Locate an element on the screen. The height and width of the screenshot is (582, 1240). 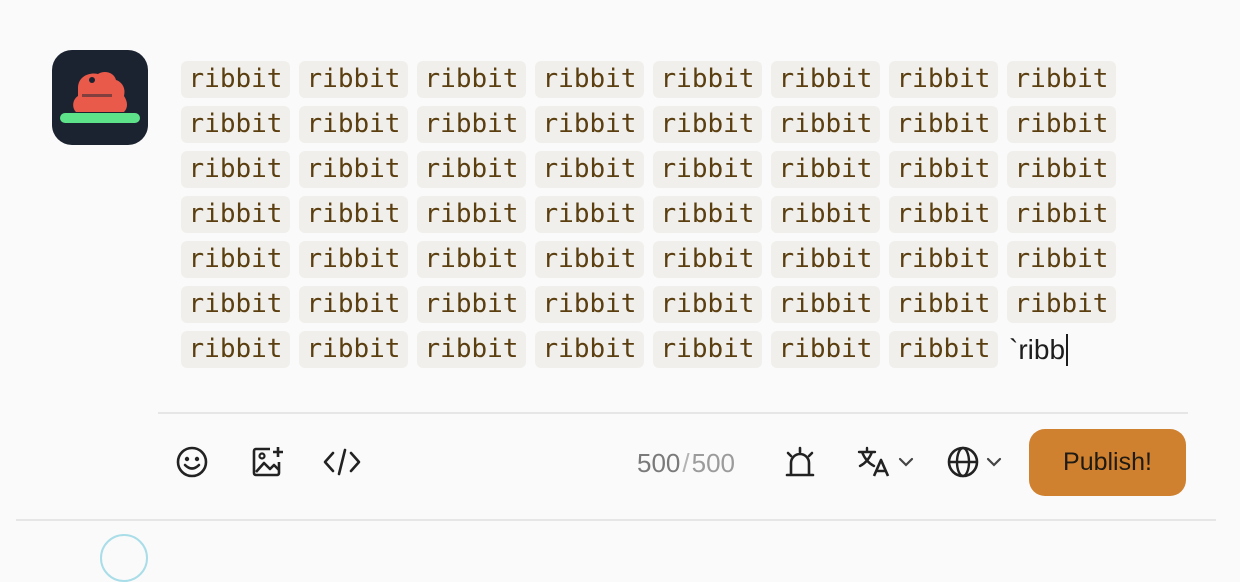
text-caret is located at coordinates (1067, 349).